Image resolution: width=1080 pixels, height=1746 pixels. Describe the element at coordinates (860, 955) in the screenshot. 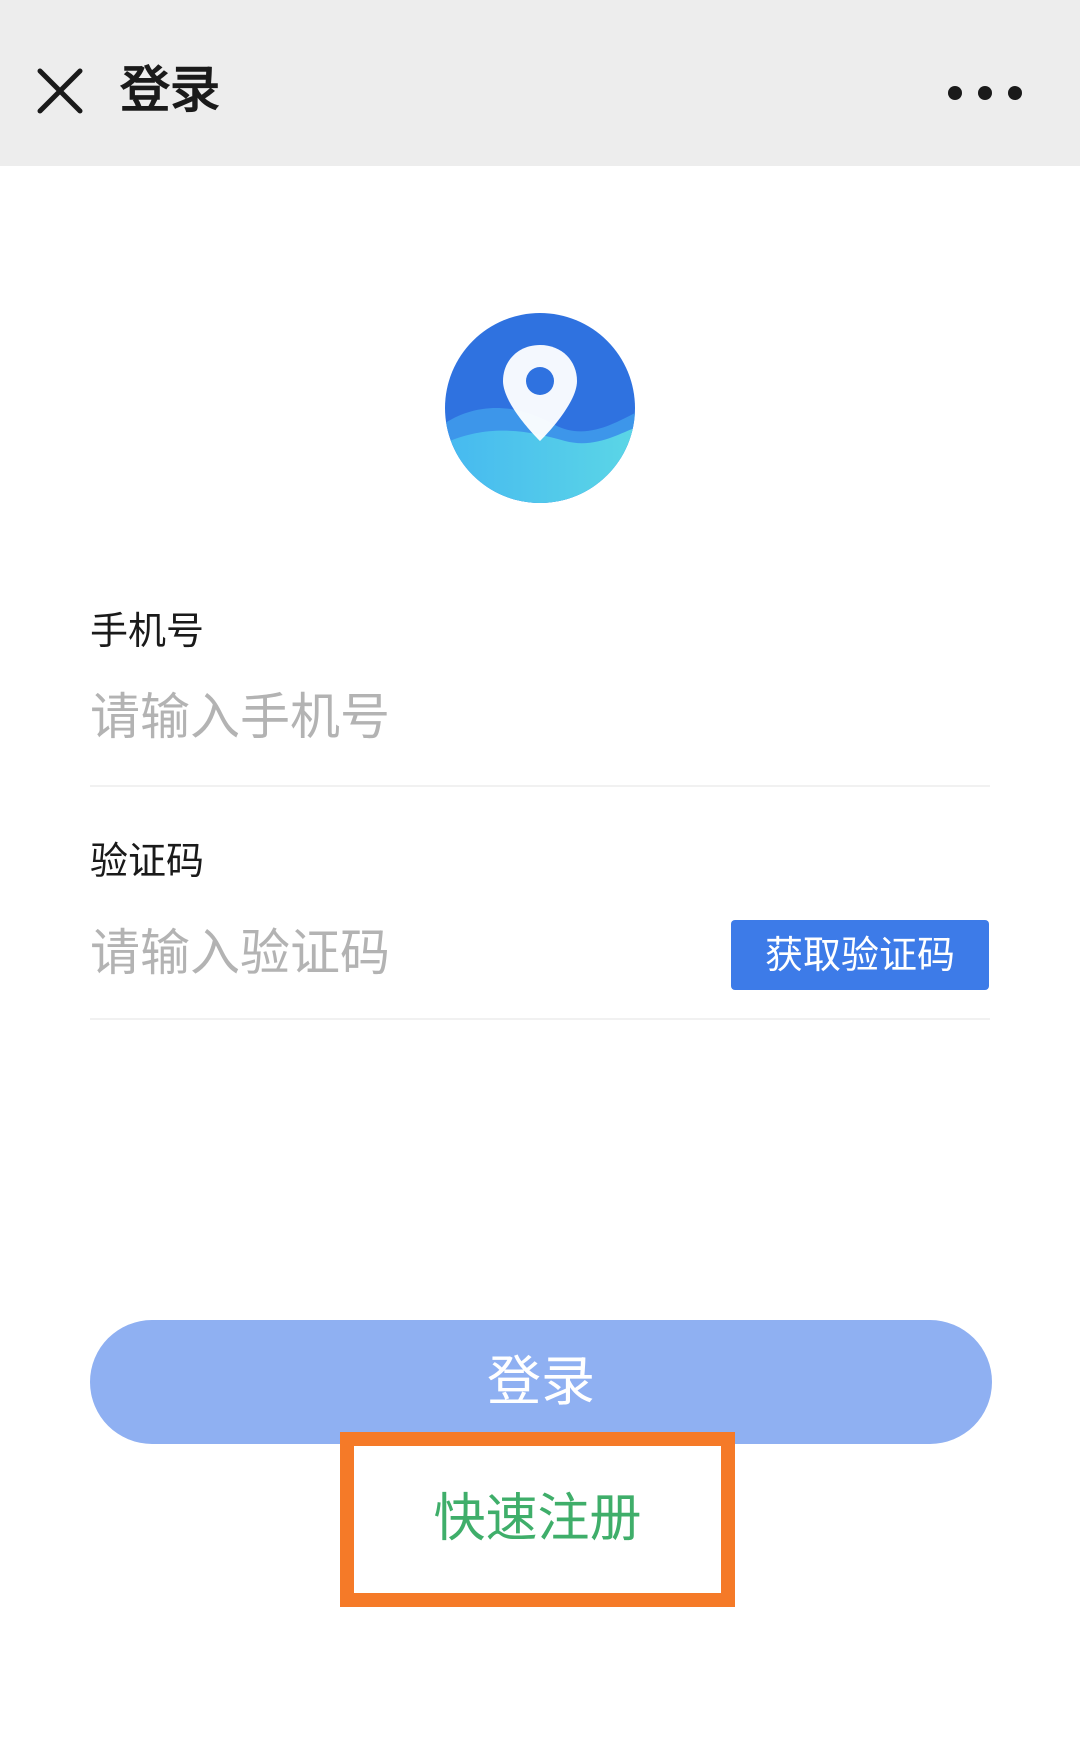

I see `get-code-button: 获取验证码` at that location.